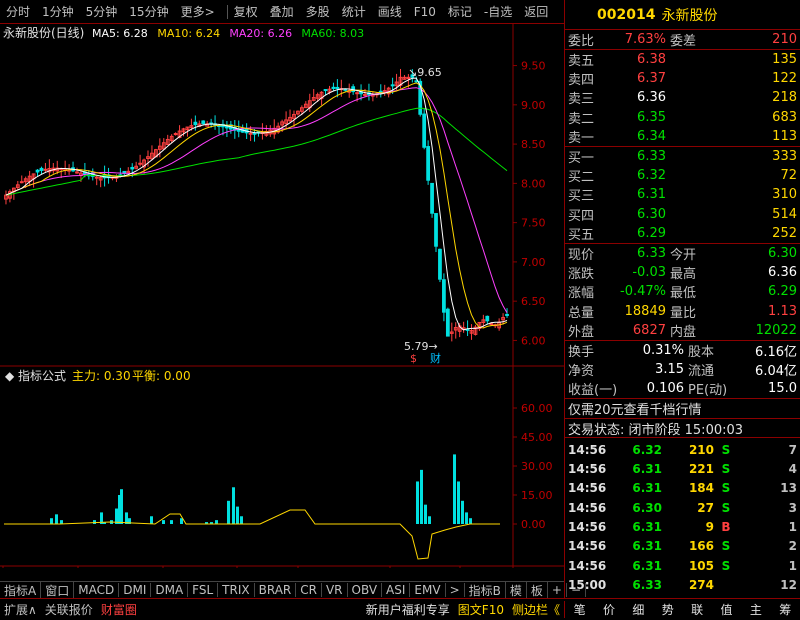  What do you see at coordinates (682, 136) in the screenshot?
I see `ask-row: 卖一 6.34 113` at bounding box center [682, 136].